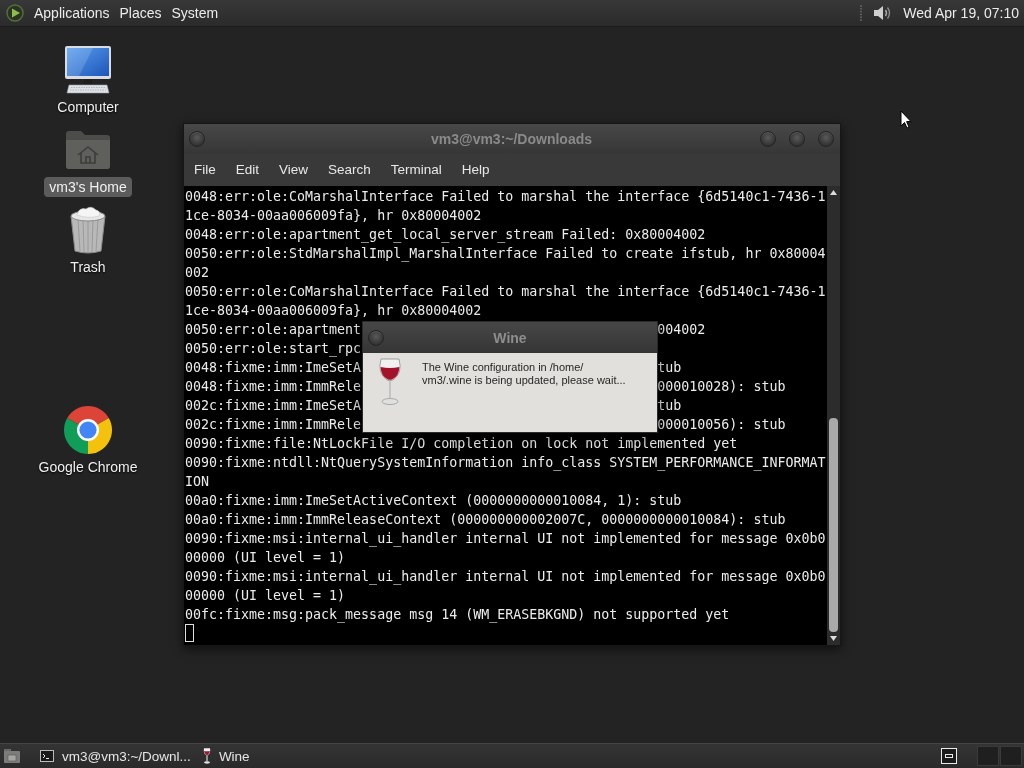  I want to click on home-folder-icon, so click(88, 150).